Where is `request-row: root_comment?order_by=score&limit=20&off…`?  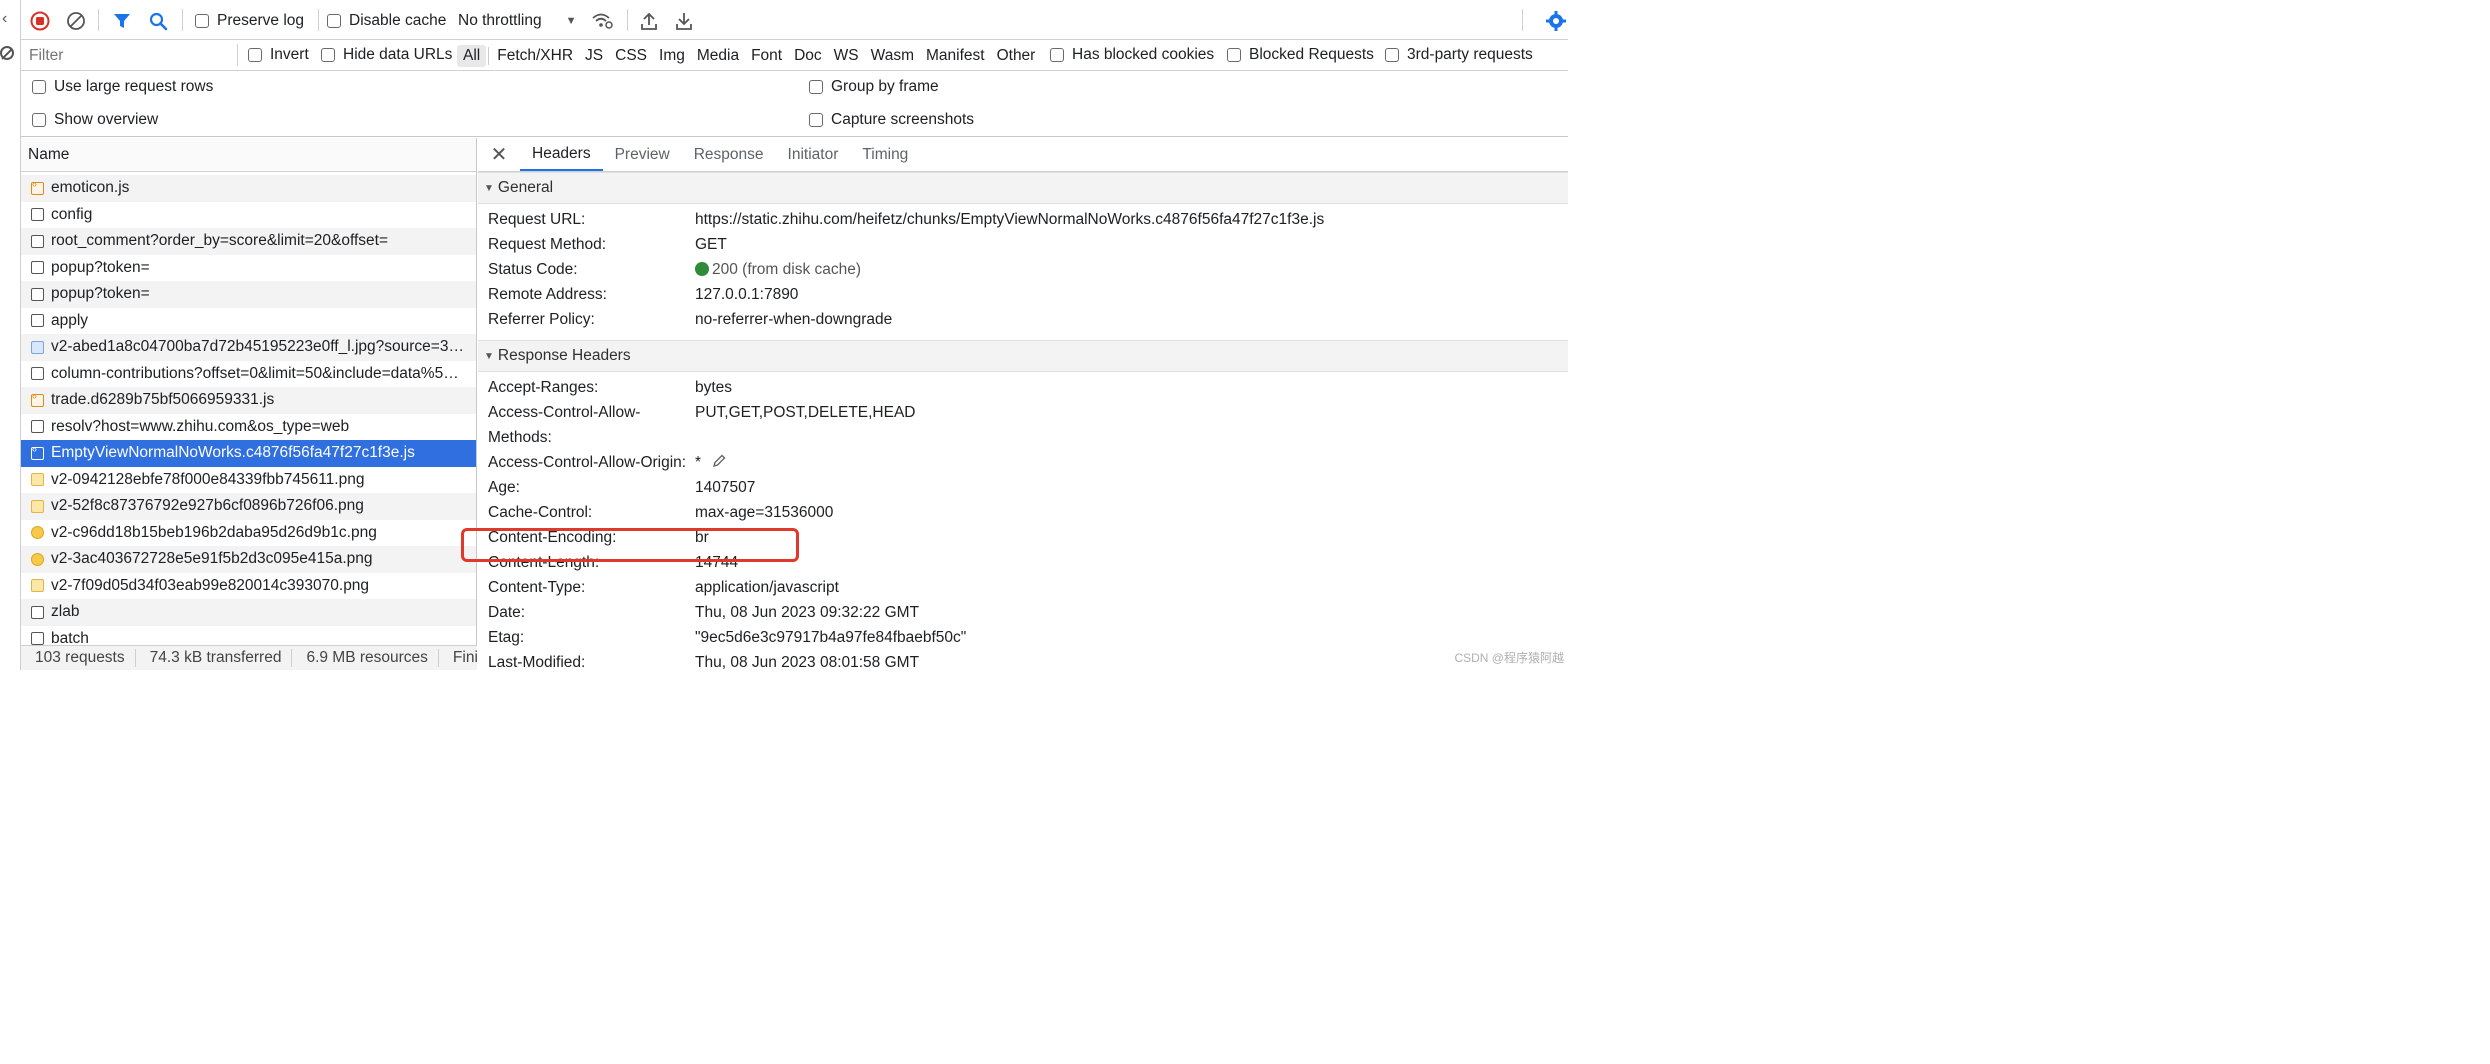 request-row: root_comment?order_by=score&limit=20&off… is located at coordinates (248, 241).